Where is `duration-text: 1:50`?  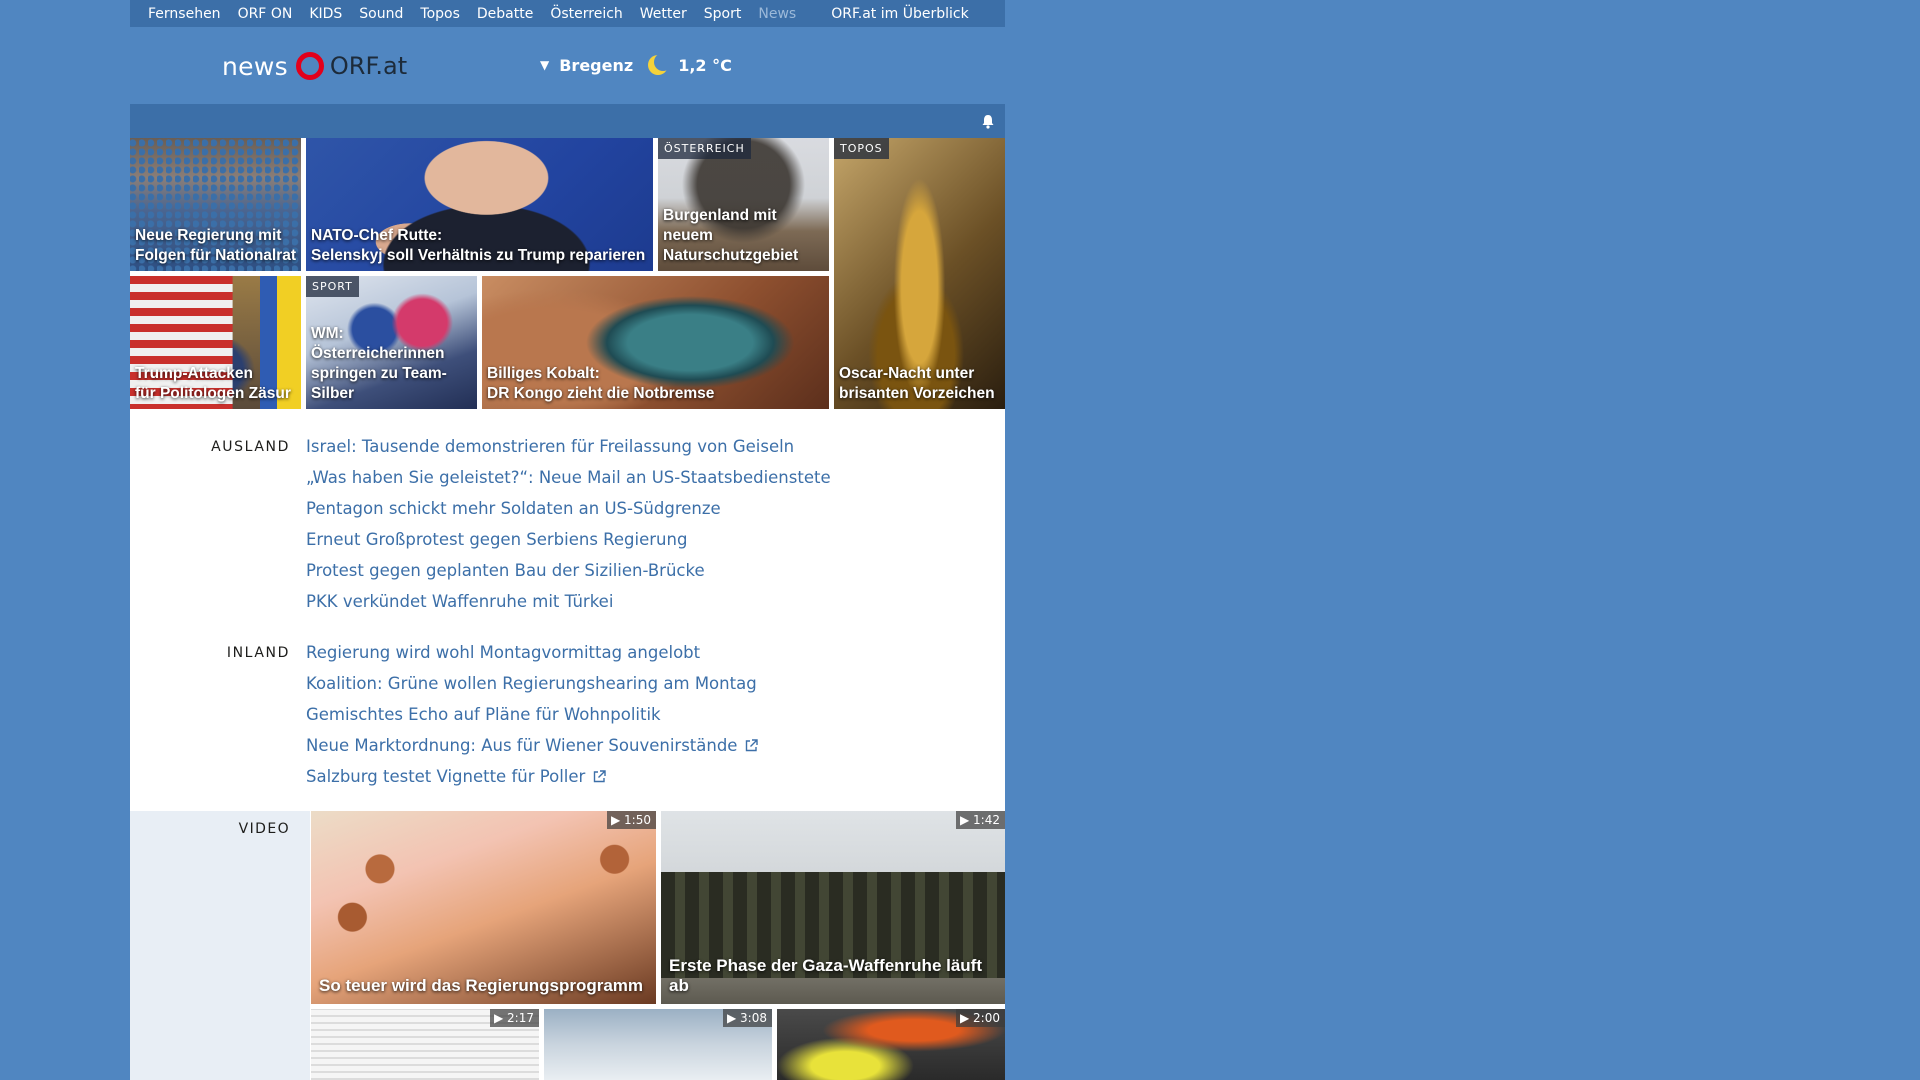
duration-text: 1:50 is located at coordinates (637, 820).